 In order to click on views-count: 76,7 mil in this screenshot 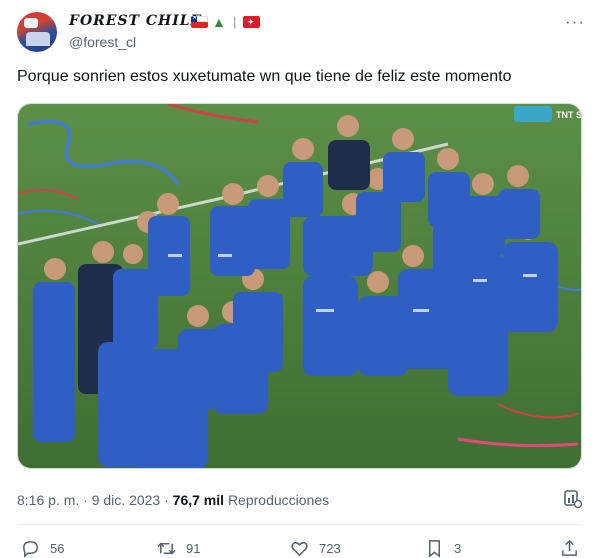, I will do `click(198, 500)`.